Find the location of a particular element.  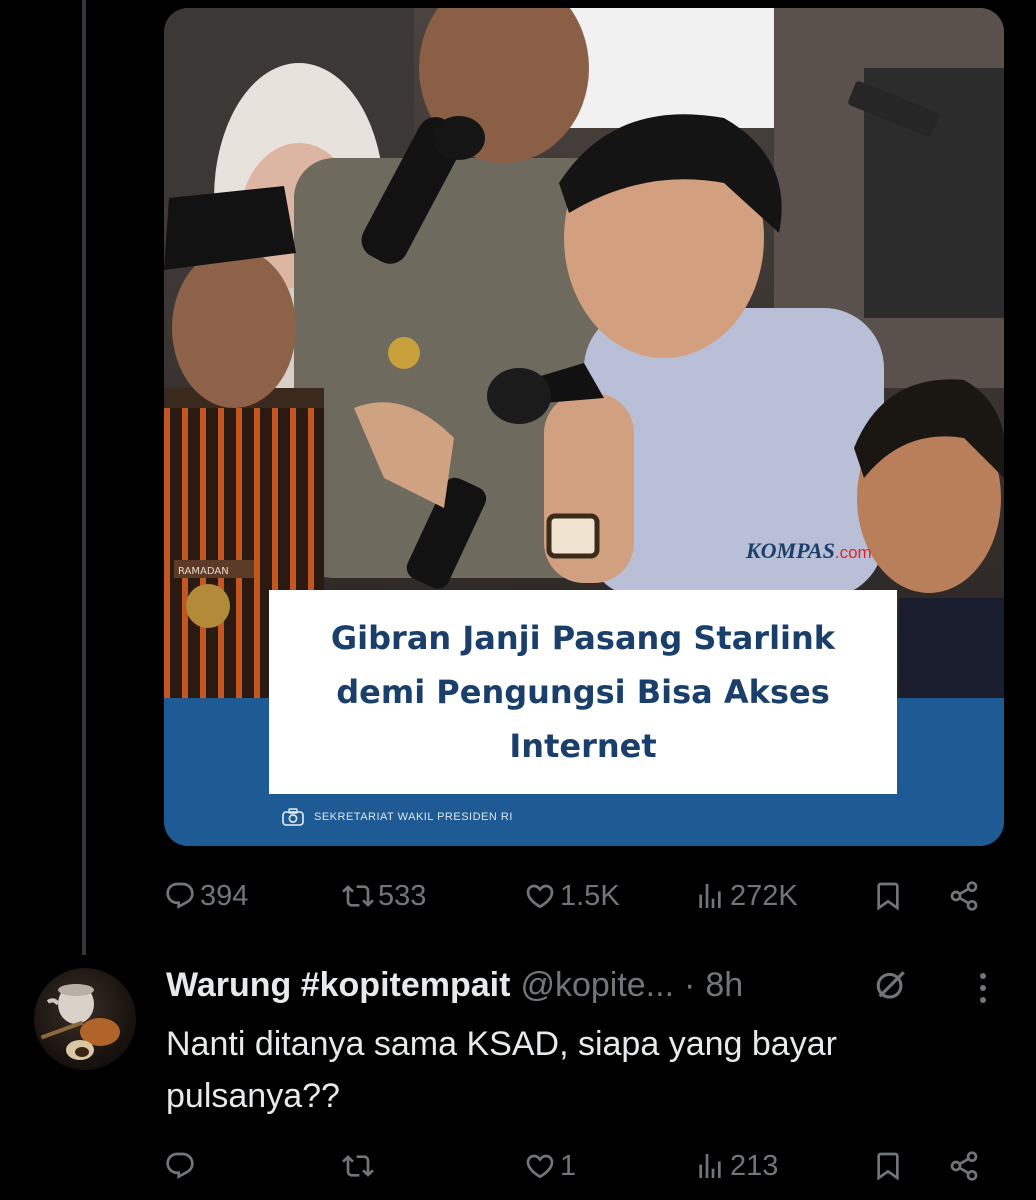

reply-avatar is located at coordinates (85, 1019).